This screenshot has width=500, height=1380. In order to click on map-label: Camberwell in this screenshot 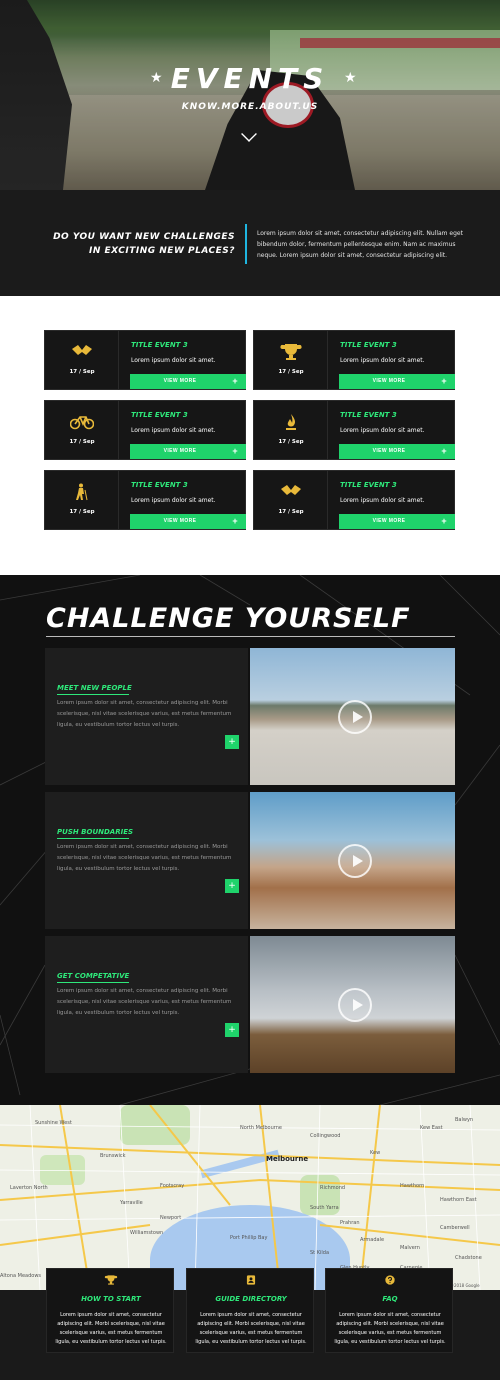, I will do `click(455, 1228)`.